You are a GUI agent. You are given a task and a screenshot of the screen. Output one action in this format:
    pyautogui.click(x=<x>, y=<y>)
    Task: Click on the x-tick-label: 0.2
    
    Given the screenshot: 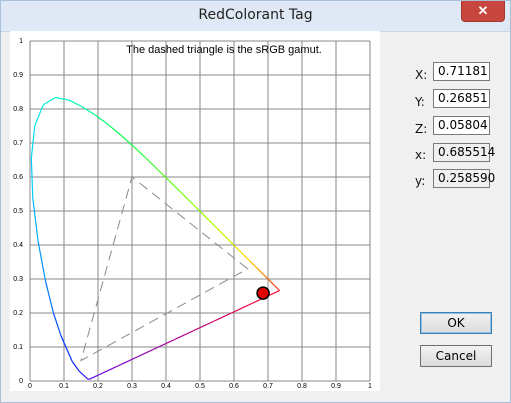 What is the action you would take?
    pyautogui.click(x=98, y=386)
    